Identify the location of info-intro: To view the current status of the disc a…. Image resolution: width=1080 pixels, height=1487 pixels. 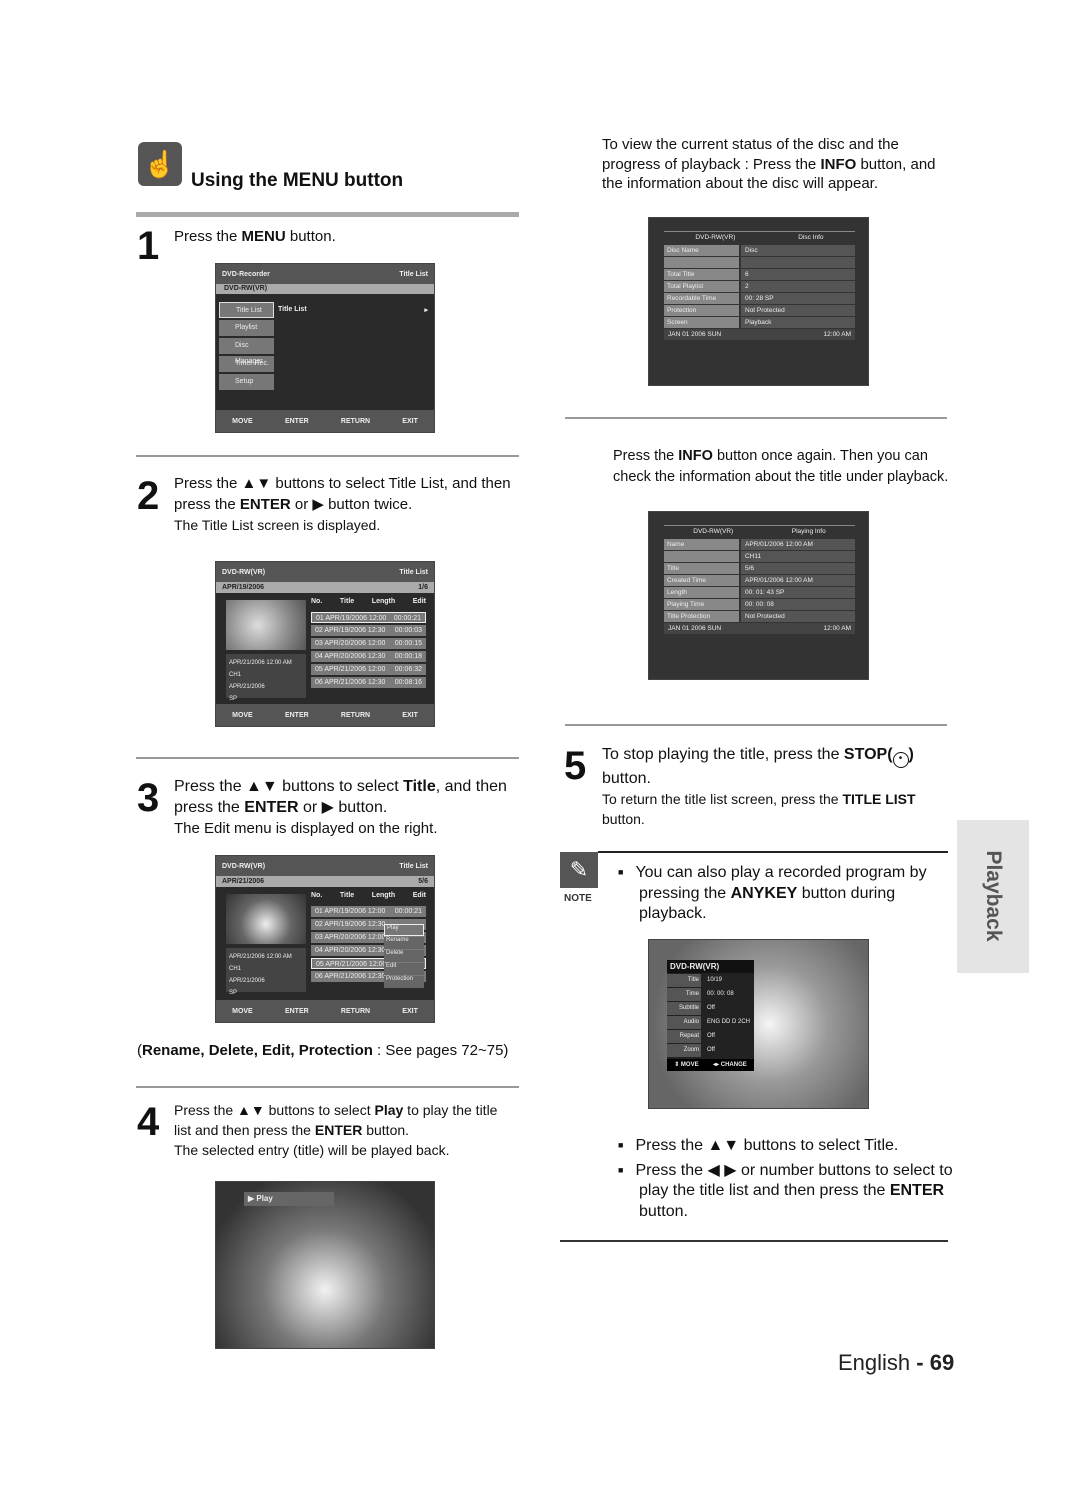
(769, 164).